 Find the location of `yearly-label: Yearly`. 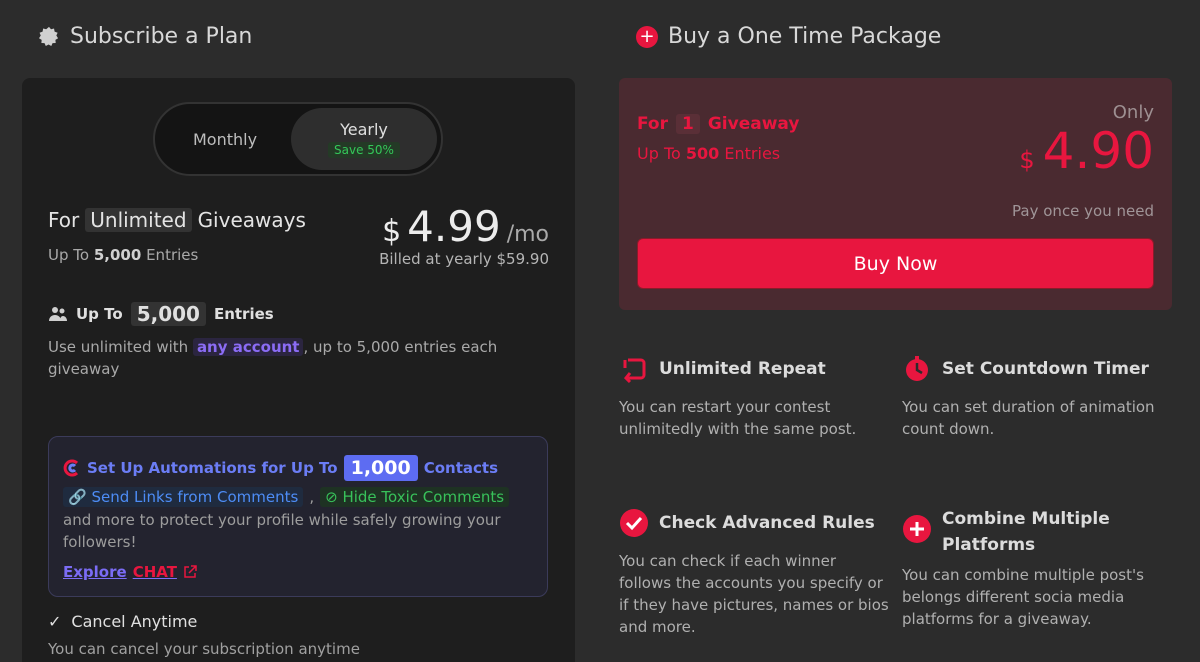

yearly-label: Yearly is located at coordinates (364, 129).